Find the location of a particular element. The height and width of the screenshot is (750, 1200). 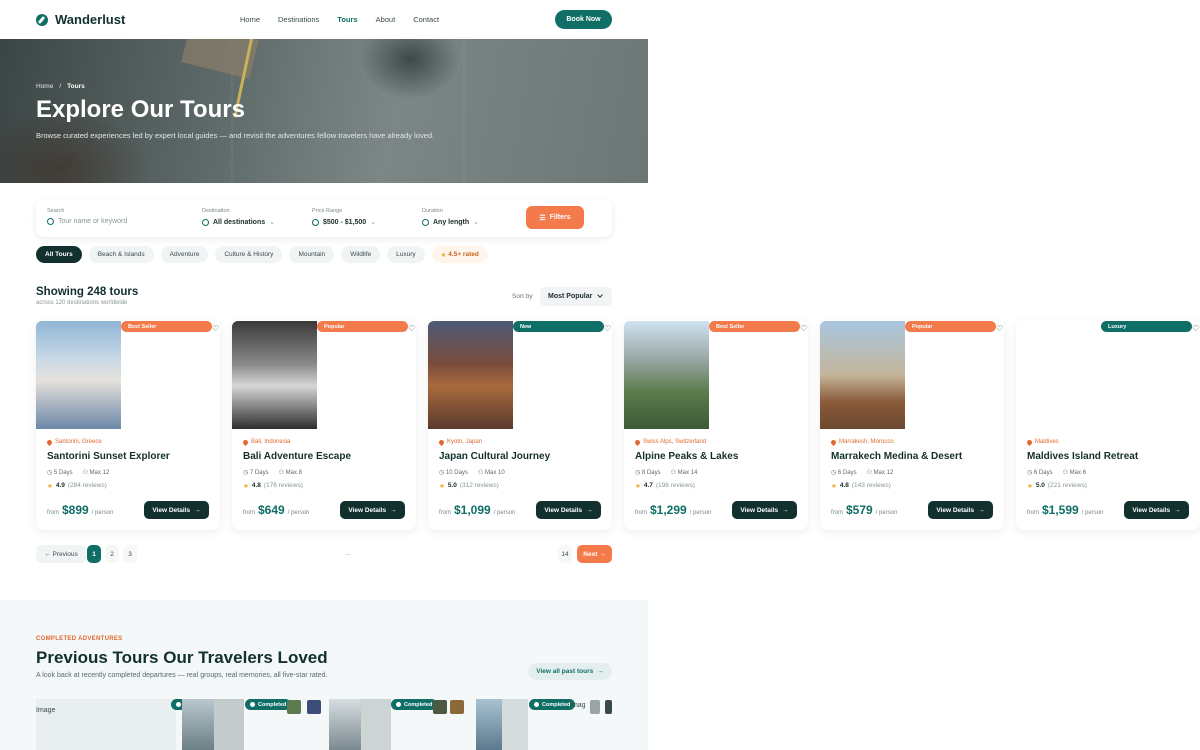

nav-contact: Contact is located at coordinates (426, 19).